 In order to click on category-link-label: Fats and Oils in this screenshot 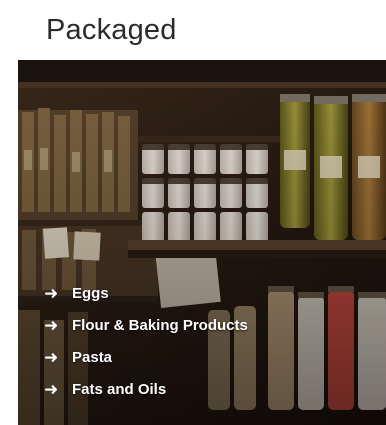, I will do `click(119, 389)`.